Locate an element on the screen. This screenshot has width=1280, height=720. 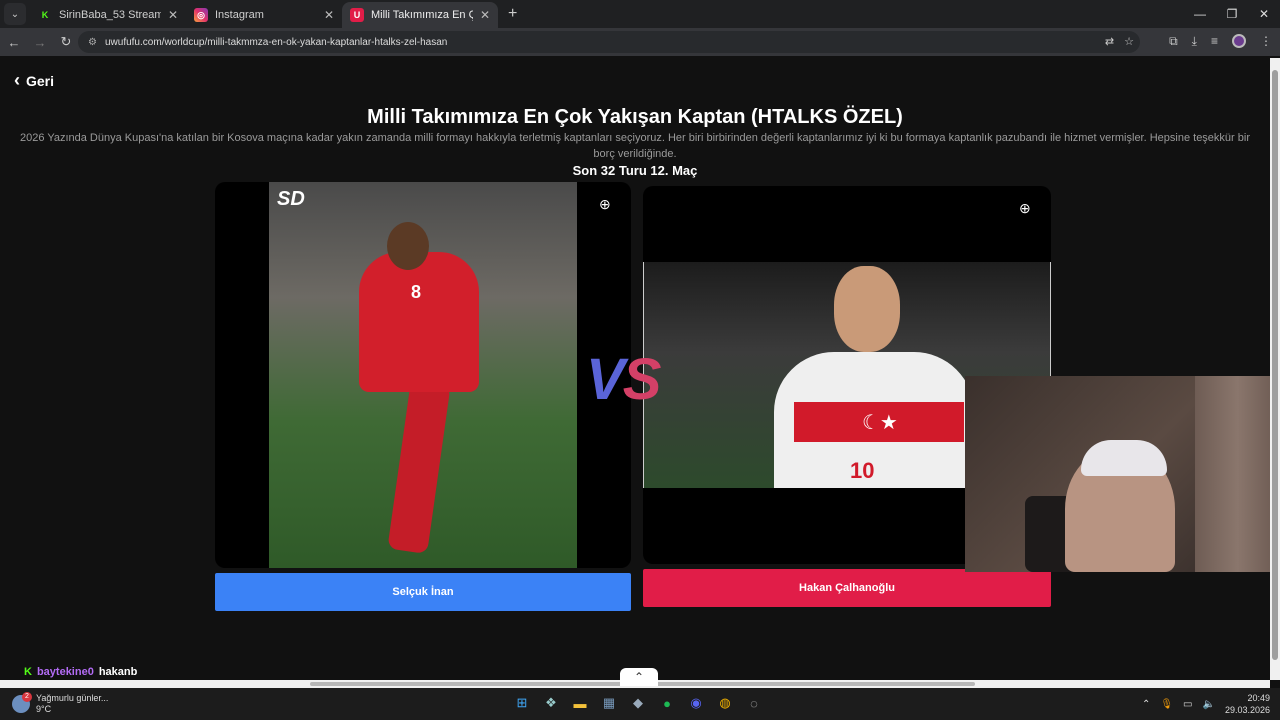
close-window-icon: ✕ is located at coordinates (1264, 14).